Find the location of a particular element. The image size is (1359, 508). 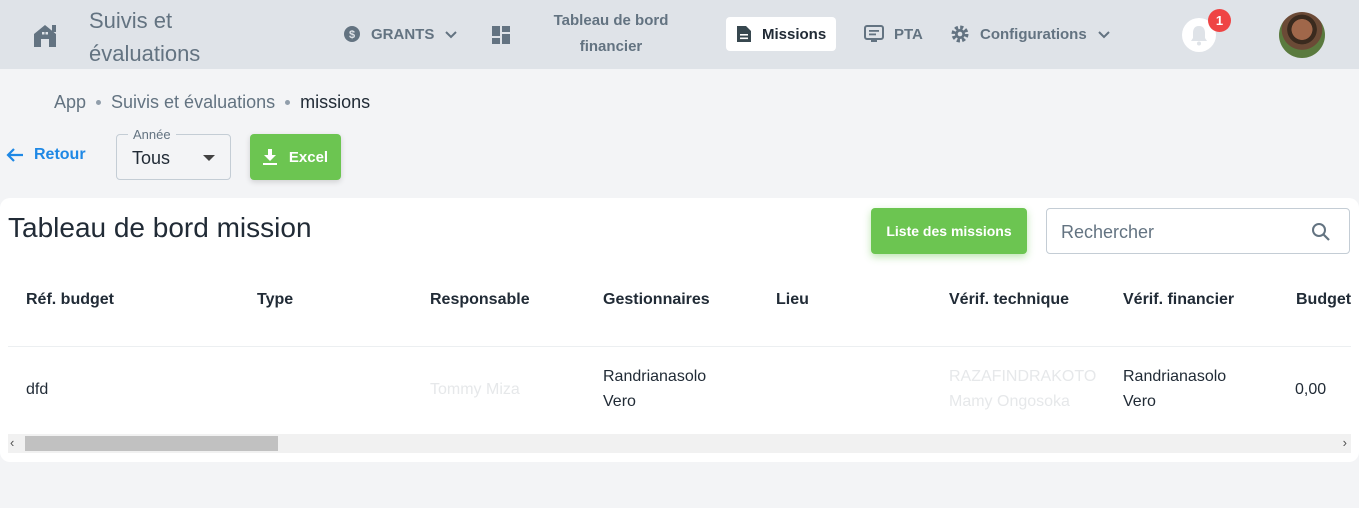

year-select: Année Tous is located at coordinates (173, 153).